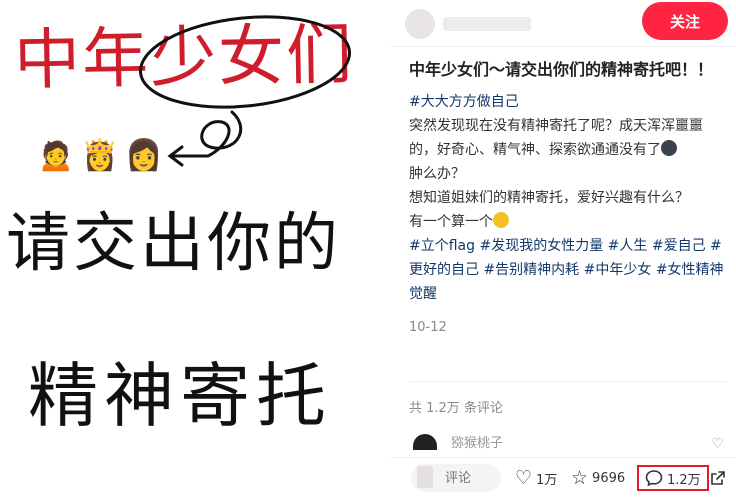 The height and width of the screenshot is (497, 736). I want to click on collect-count: 9696, so click(609, 478).